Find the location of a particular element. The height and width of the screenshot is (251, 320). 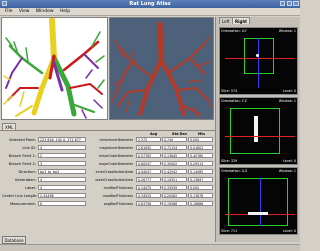

stat-value: 0.63756 is located at coordinates (148, 203).